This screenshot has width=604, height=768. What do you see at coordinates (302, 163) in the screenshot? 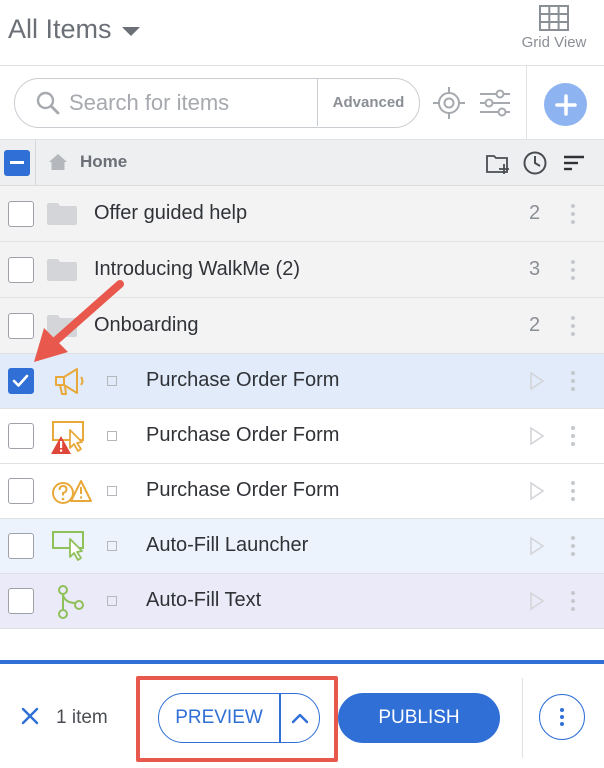
I see `table-header: Home` at bounding box center [302, 163].